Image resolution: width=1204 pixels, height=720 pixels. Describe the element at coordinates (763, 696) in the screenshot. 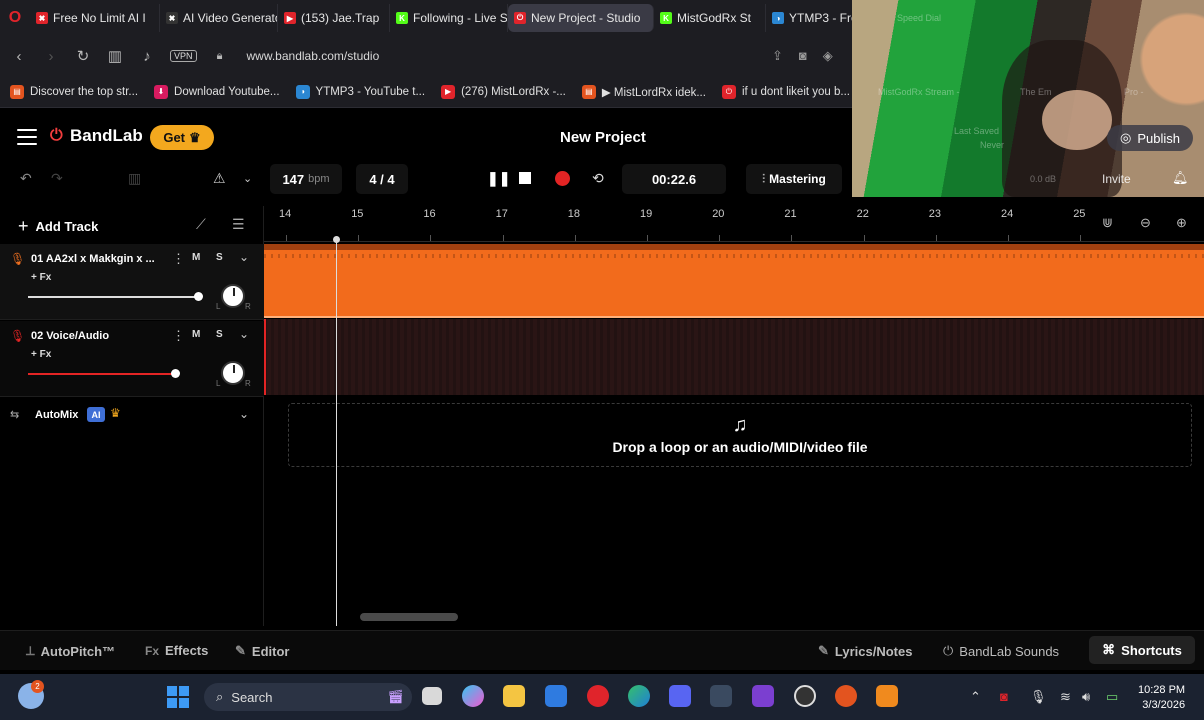

I see `video-editor-icon` at that location.